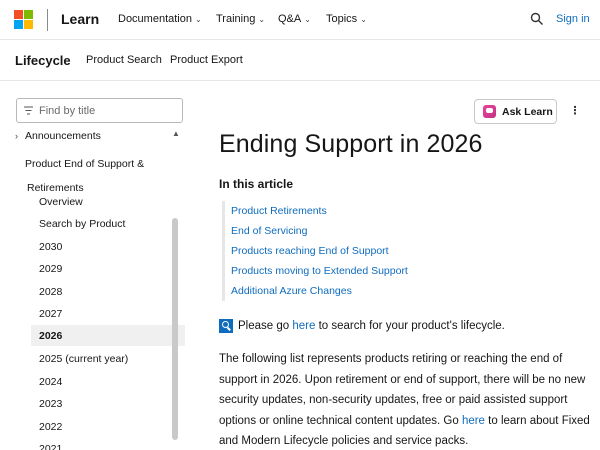  I want to click on nav-training: Training ⌄, so click(240, 19).